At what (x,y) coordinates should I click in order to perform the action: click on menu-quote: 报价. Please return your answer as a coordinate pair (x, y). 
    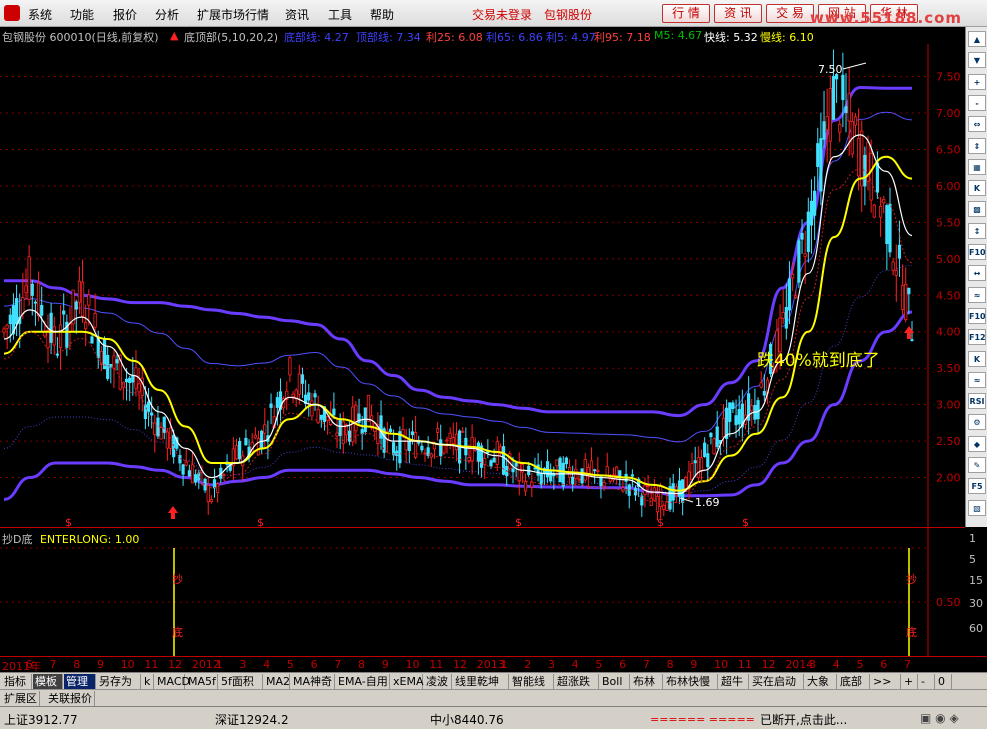
    Looking at the image, I should click on (125, 14).